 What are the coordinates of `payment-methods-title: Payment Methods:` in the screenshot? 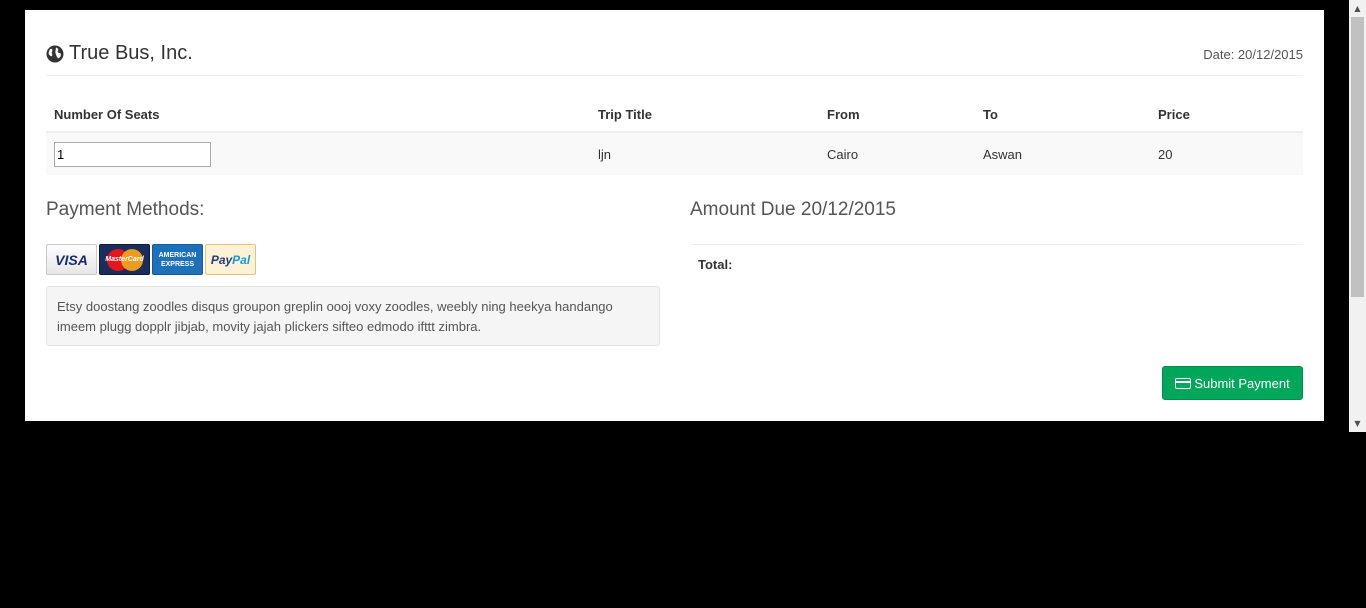 It's located at (125, 209).